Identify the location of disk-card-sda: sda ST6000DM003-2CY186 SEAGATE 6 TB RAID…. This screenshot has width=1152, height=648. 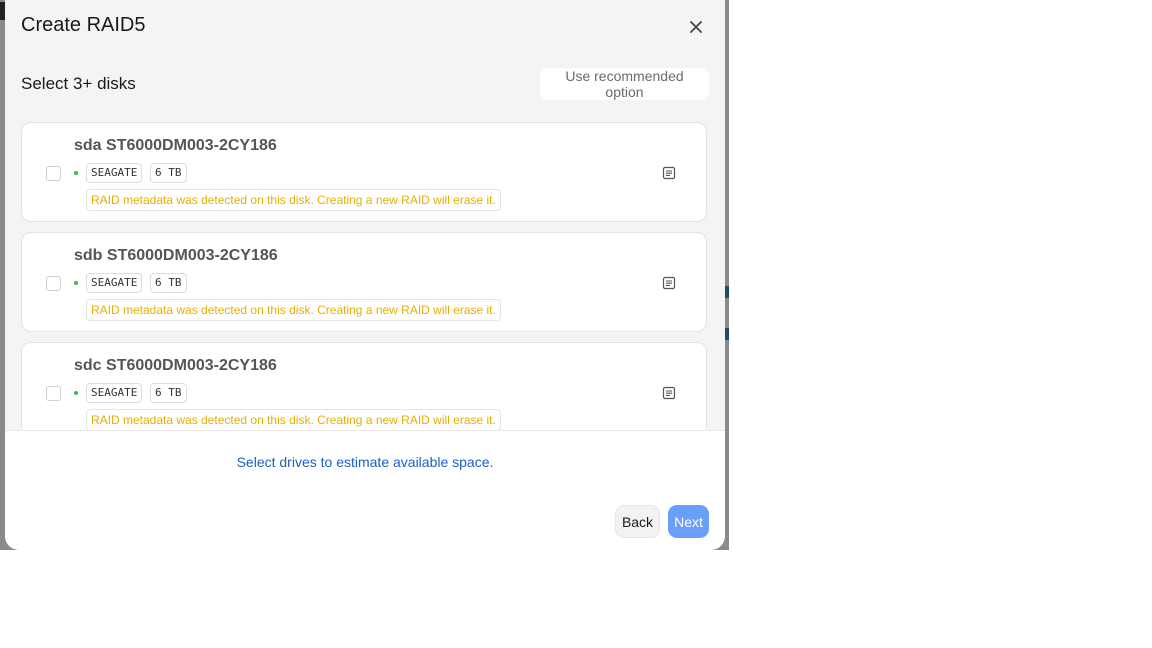
(364, 172).